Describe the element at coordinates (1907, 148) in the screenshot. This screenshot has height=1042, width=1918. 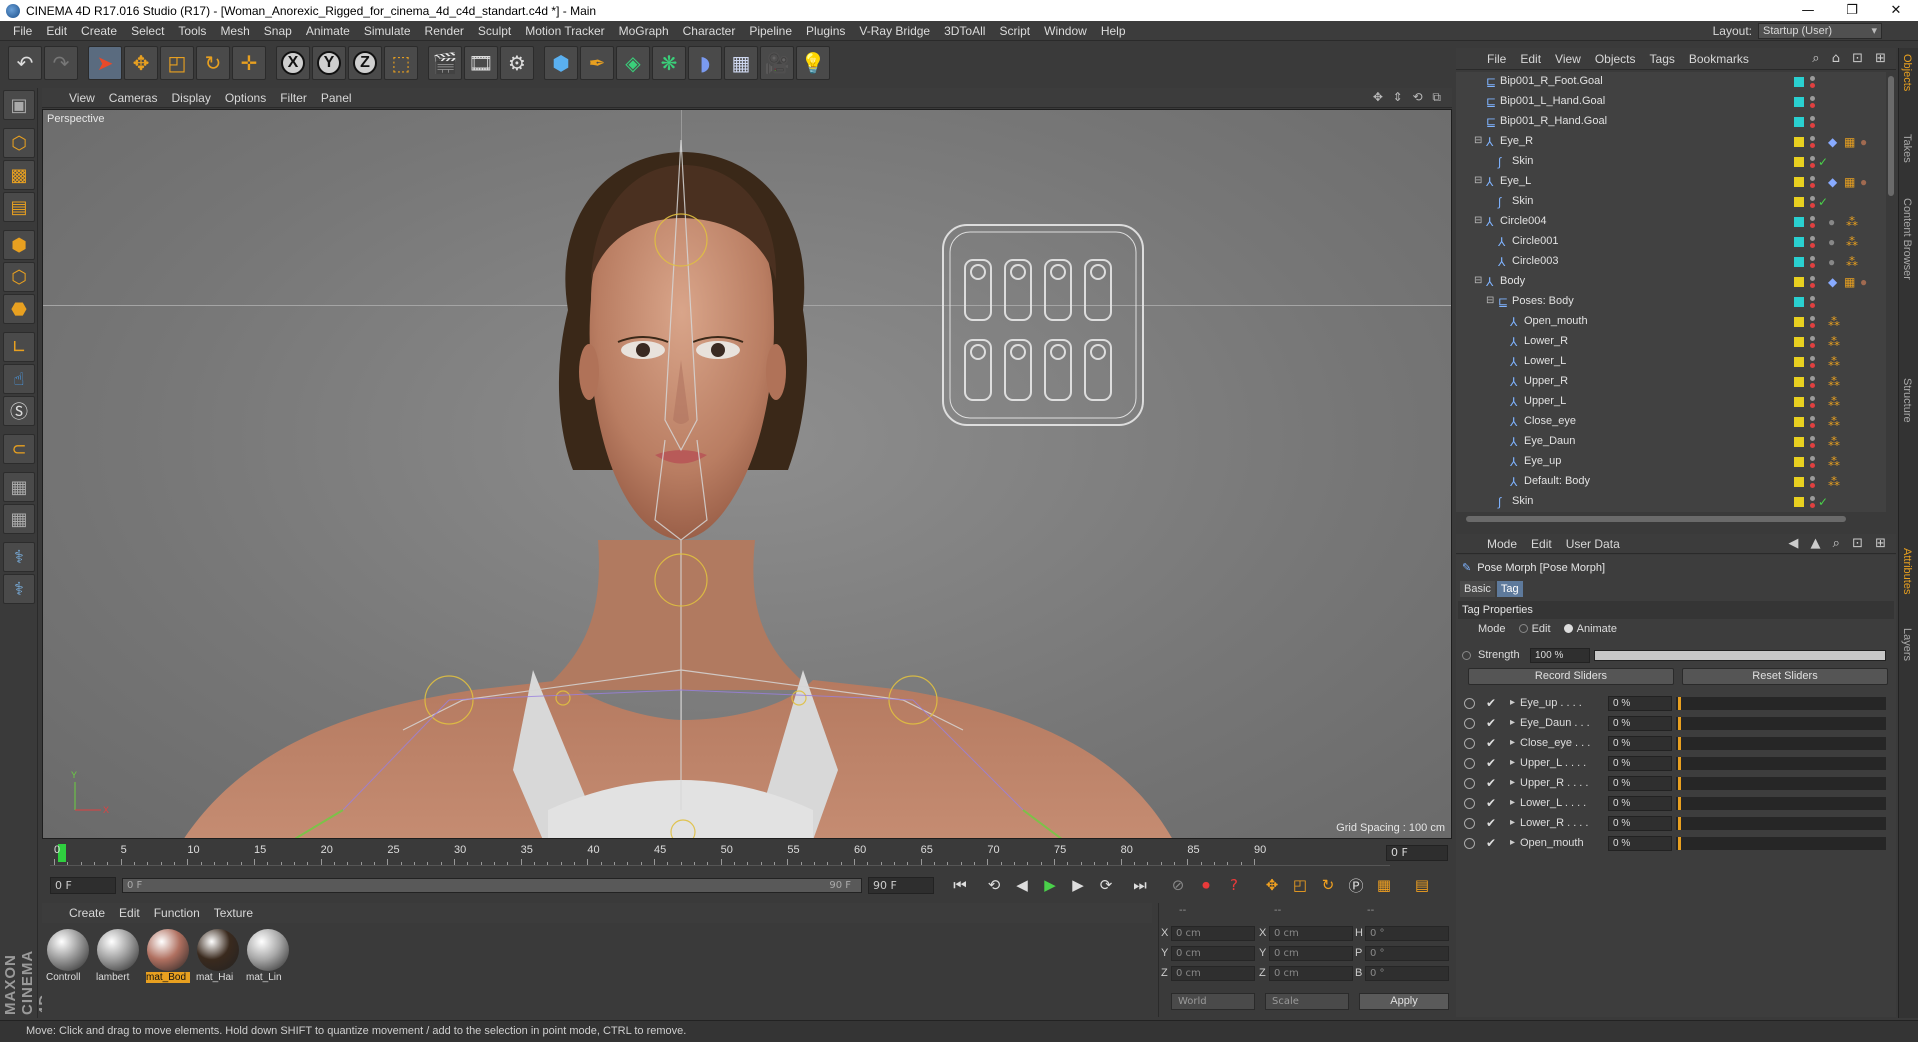
I see `side-tab-takes: Takes` at that location.